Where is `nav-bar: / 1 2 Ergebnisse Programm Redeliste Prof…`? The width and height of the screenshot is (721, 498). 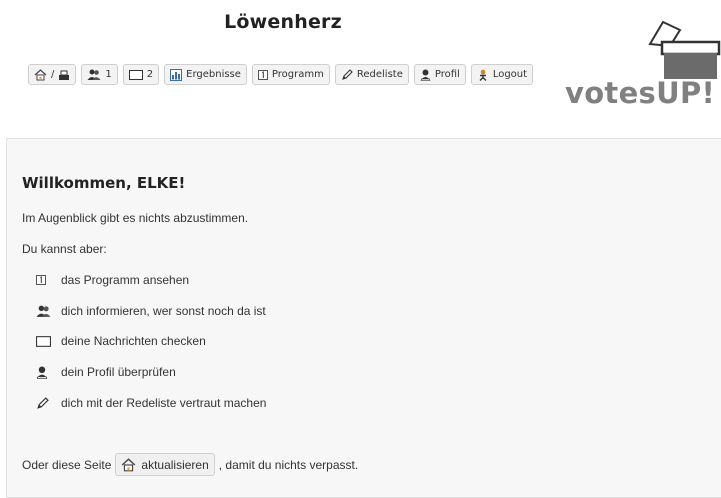 nav-bar: / 1 2 Ergebnisse Programm Redeliste Prof… is located at coordinates (281, 74).